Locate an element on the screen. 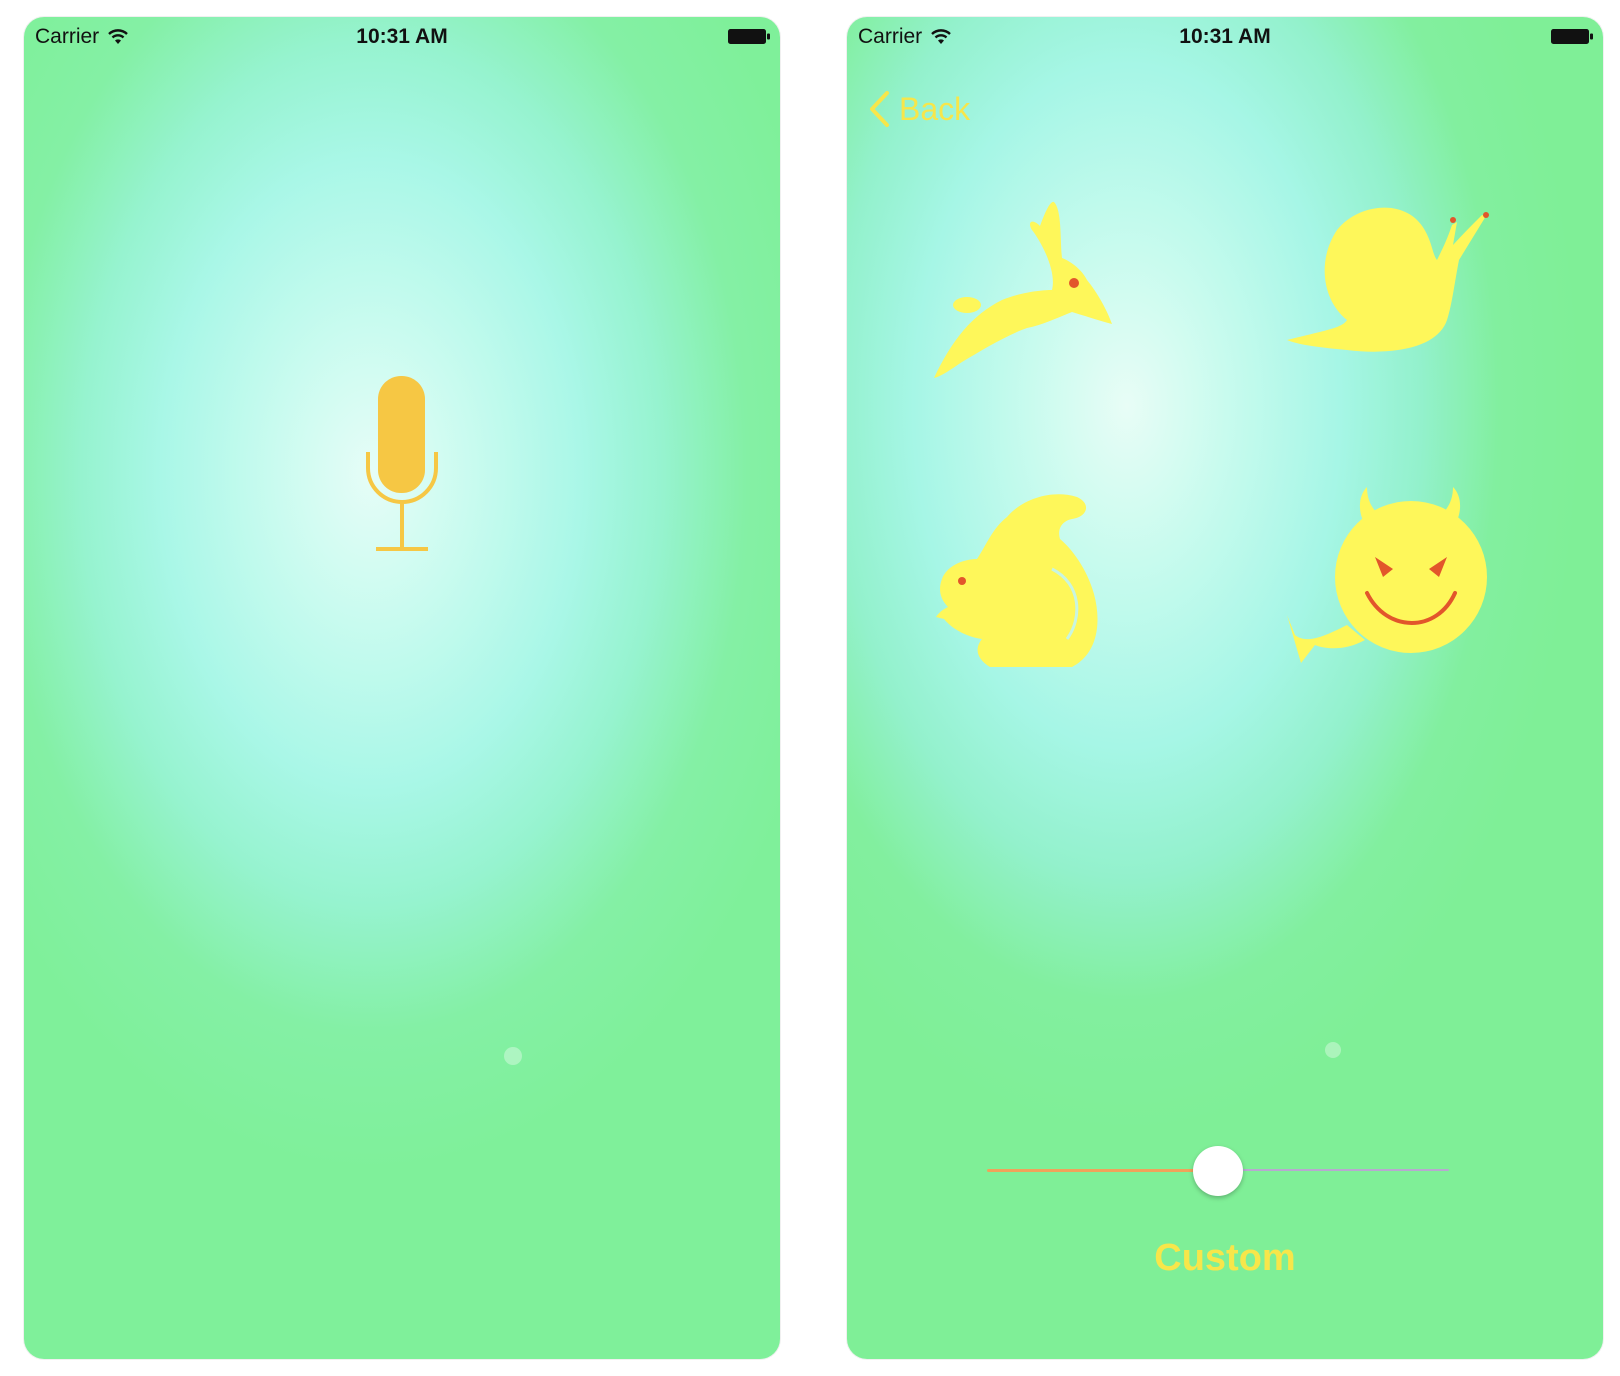 This screenshot has width=1620, height=1376. slider-track-min is located at coordinates (1102, 1170).